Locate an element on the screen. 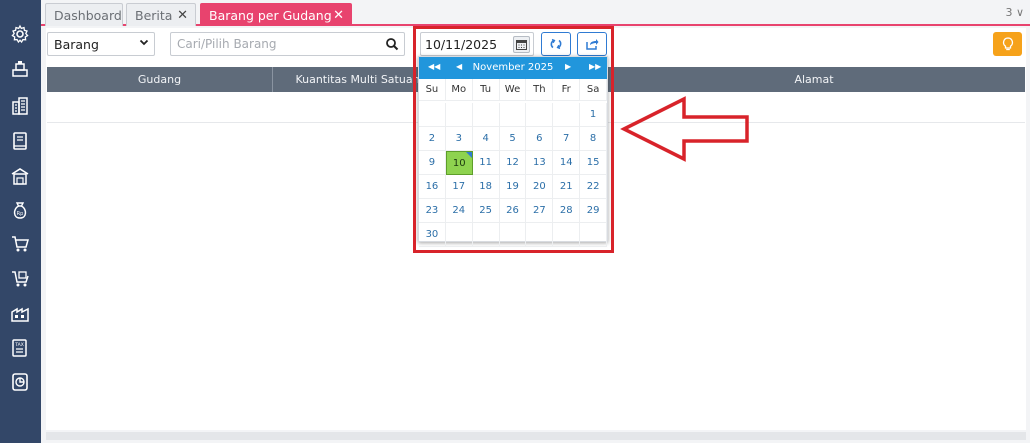 This screenshot has width=1030, height=443. cart-box-icon is located at coordinates (20, 279).